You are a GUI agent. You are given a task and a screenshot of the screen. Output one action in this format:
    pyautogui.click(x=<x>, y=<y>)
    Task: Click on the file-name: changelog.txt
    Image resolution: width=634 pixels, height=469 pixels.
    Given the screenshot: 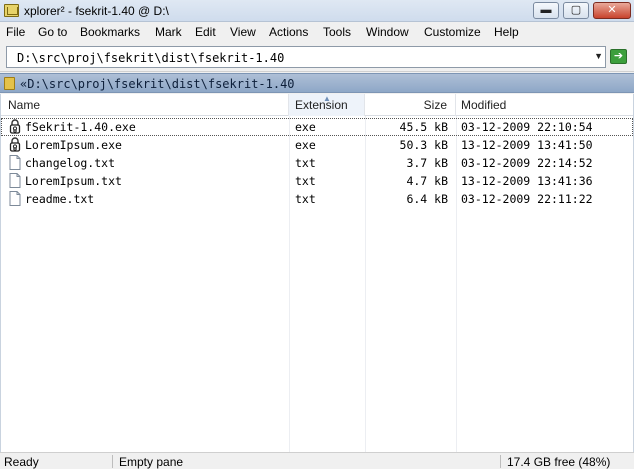 What is the action you would take?
    pyautogui.click(x=70, y=163)
    